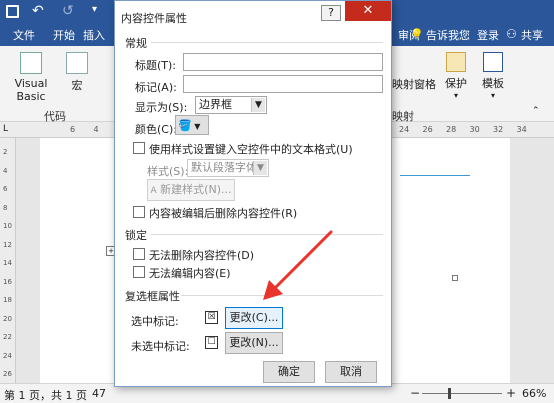  Describe the element at coordinates (298, 265) in the screenshot. I see `annotation-arrow-icon` at that location.